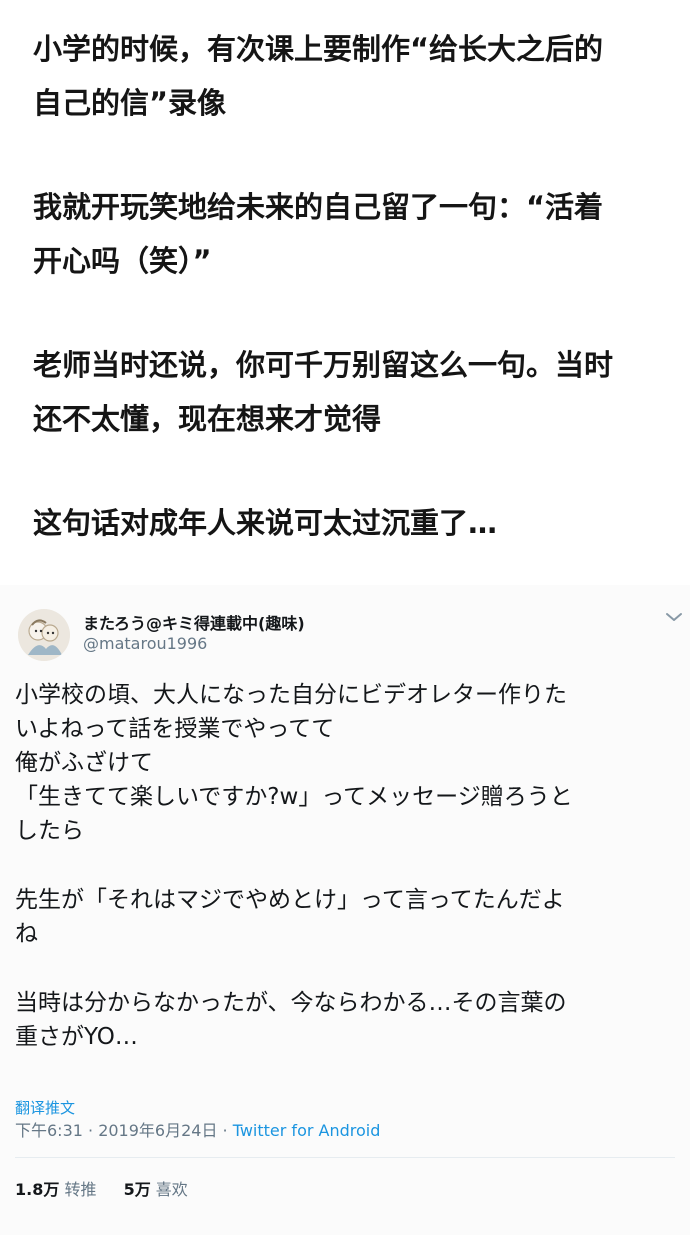  What do you see at coordinates (307, 1130) in the screenshot?
I see `tweet-source-link: Twitter for Android` at bounding box center [307, 1130].